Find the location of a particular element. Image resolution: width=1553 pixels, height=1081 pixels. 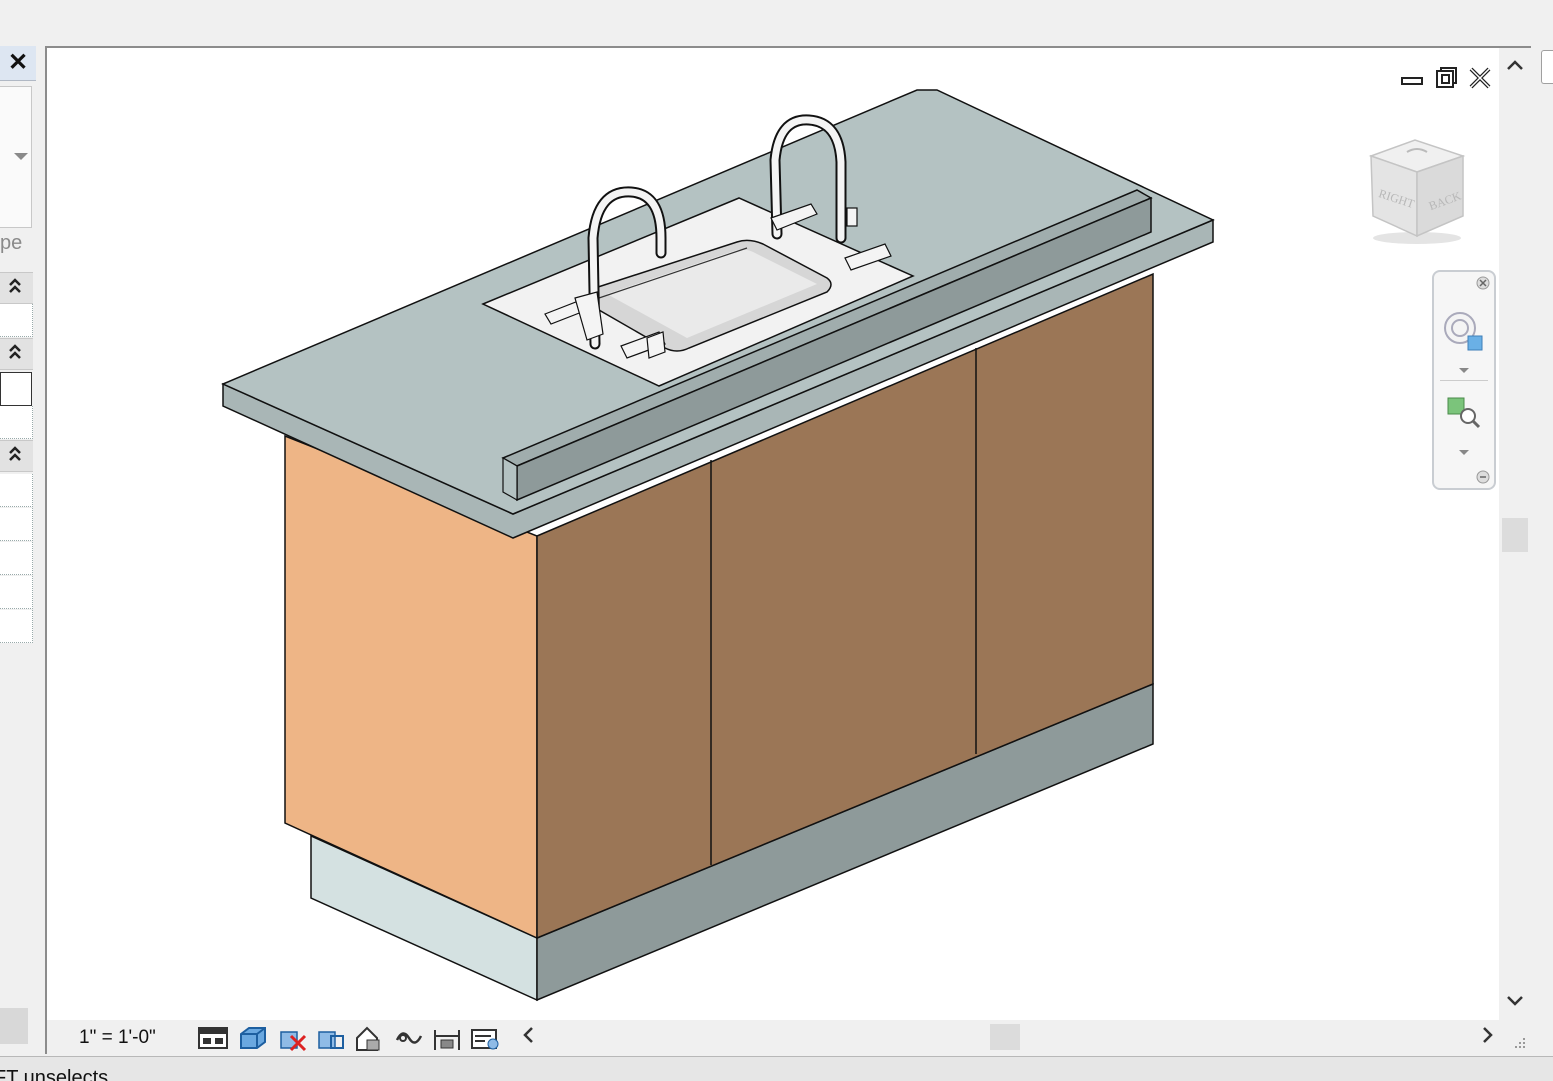

scroll-up-icon is located at coordinates (1515, 67).